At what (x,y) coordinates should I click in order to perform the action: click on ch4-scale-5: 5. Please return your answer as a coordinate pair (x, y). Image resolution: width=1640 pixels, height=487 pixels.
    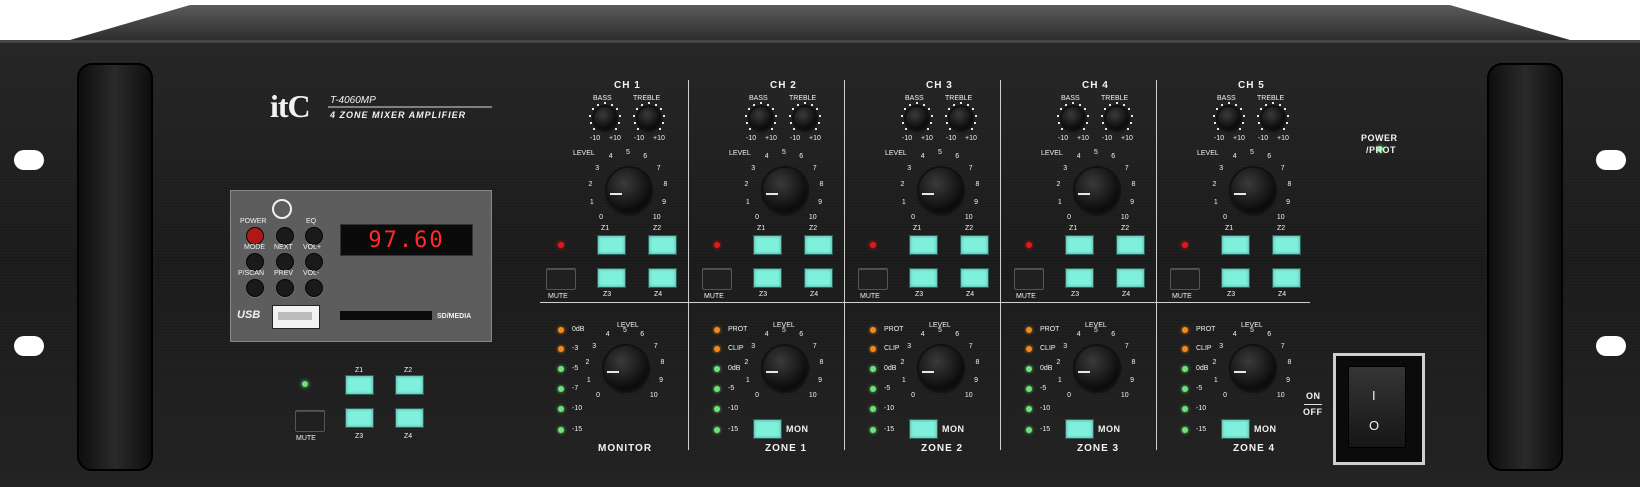
    Looking at the image, I should click on (1096, 152).